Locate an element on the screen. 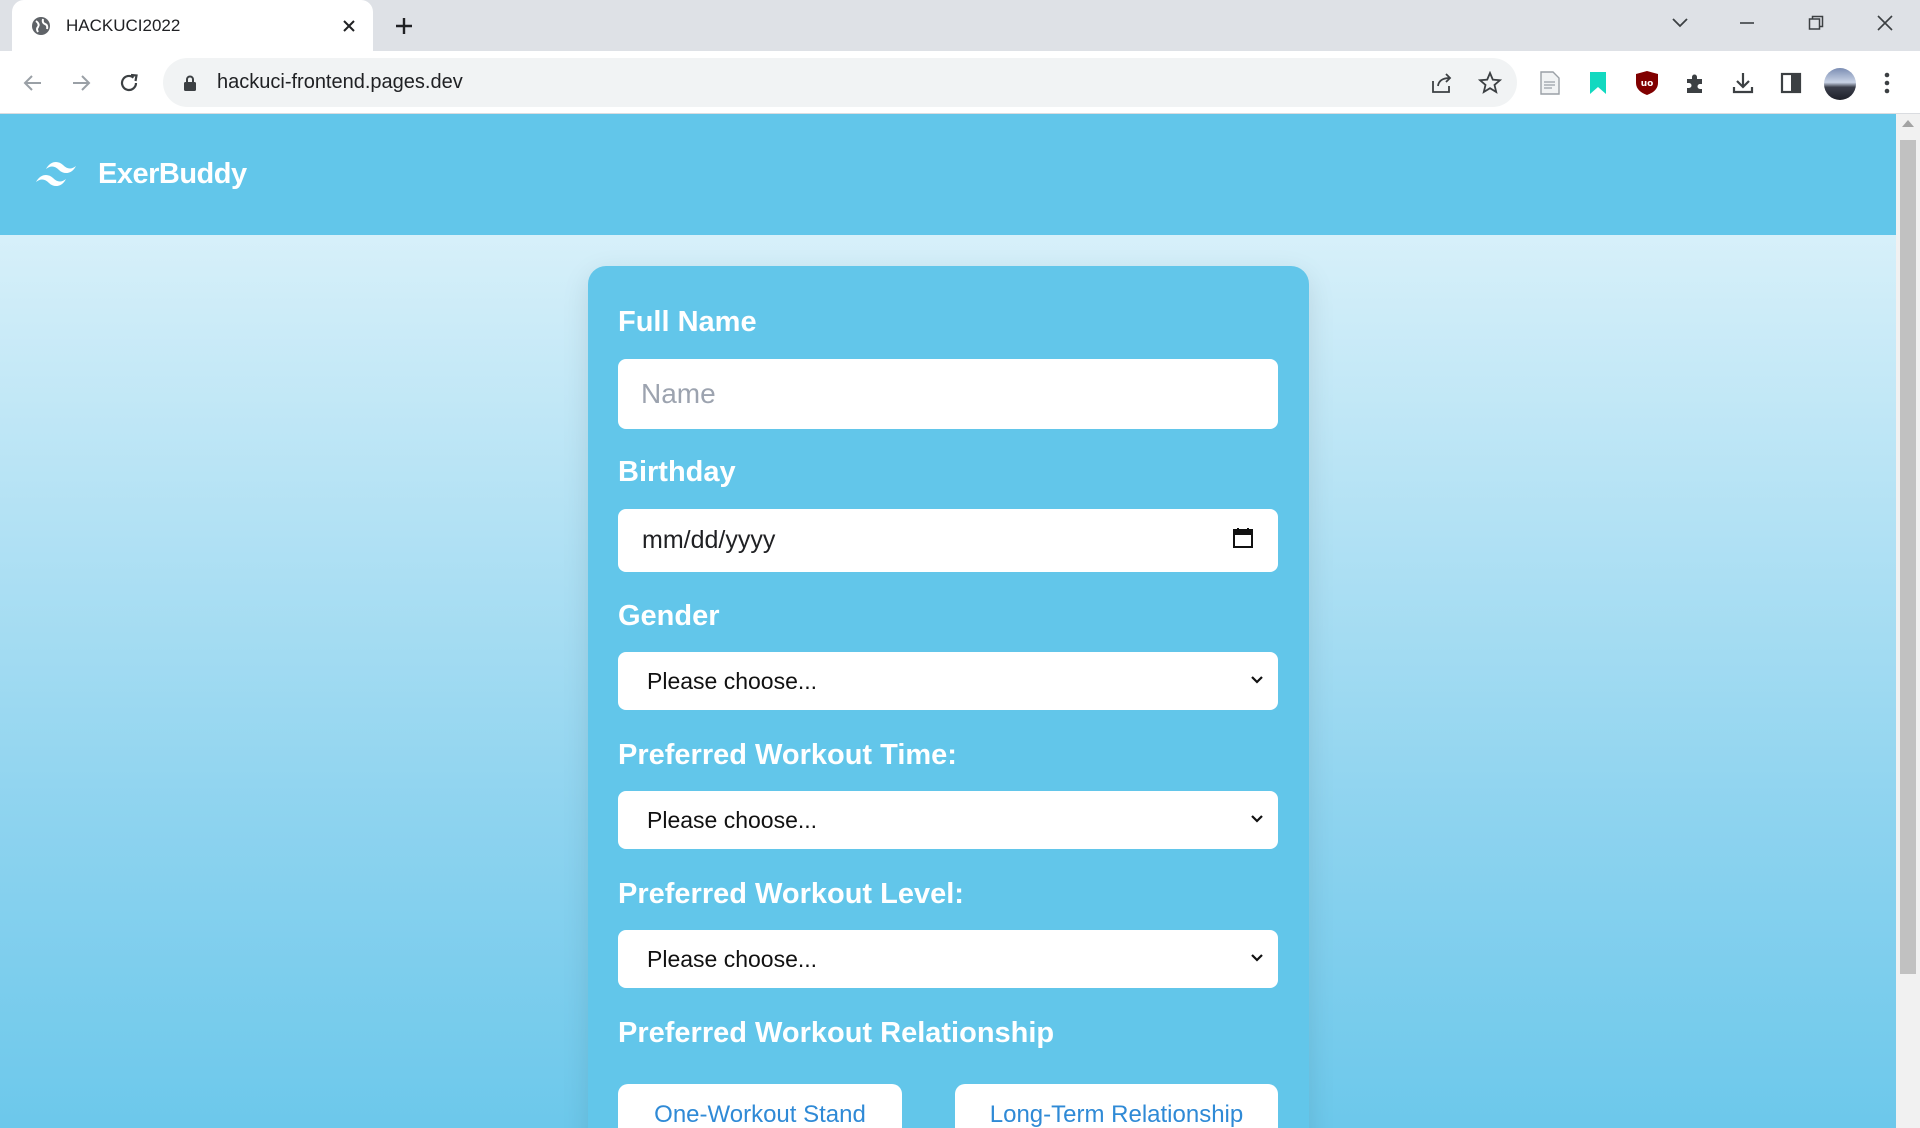 The height and width of the screenshot is (1128, 1920). full-name-input is located at coordinates (948, 394).